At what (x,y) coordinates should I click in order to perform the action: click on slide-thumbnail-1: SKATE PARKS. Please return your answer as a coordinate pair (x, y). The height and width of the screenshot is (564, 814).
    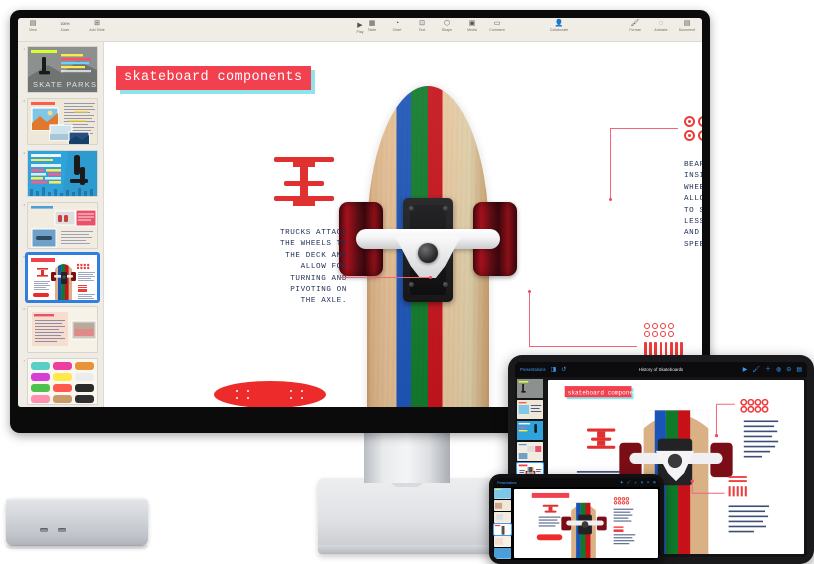
    Looking at the image, I should click on (62, 69).